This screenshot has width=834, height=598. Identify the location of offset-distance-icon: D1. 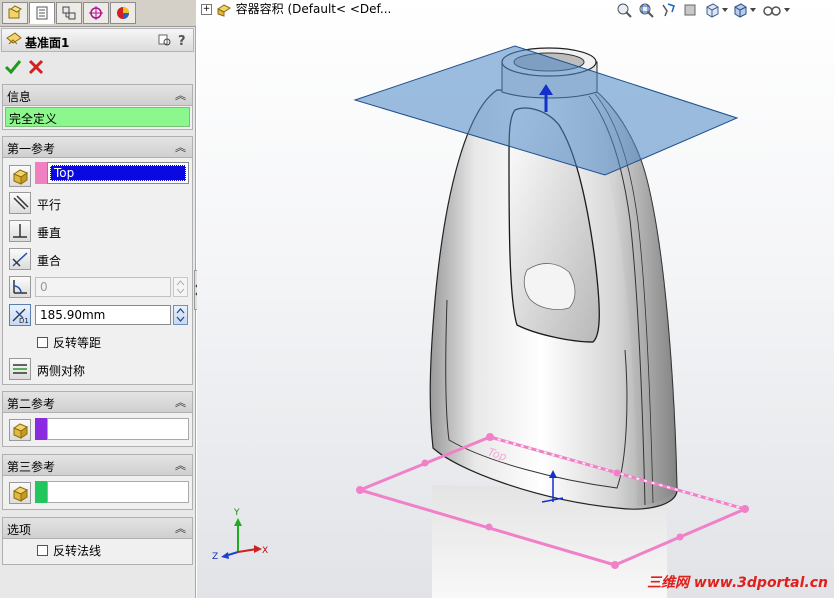
(20, 315).